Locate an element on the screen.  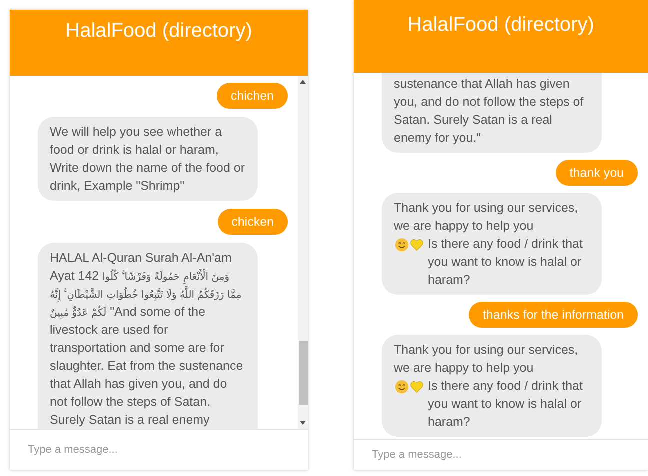
user-message: chicken is located at coordinates (253, 222).